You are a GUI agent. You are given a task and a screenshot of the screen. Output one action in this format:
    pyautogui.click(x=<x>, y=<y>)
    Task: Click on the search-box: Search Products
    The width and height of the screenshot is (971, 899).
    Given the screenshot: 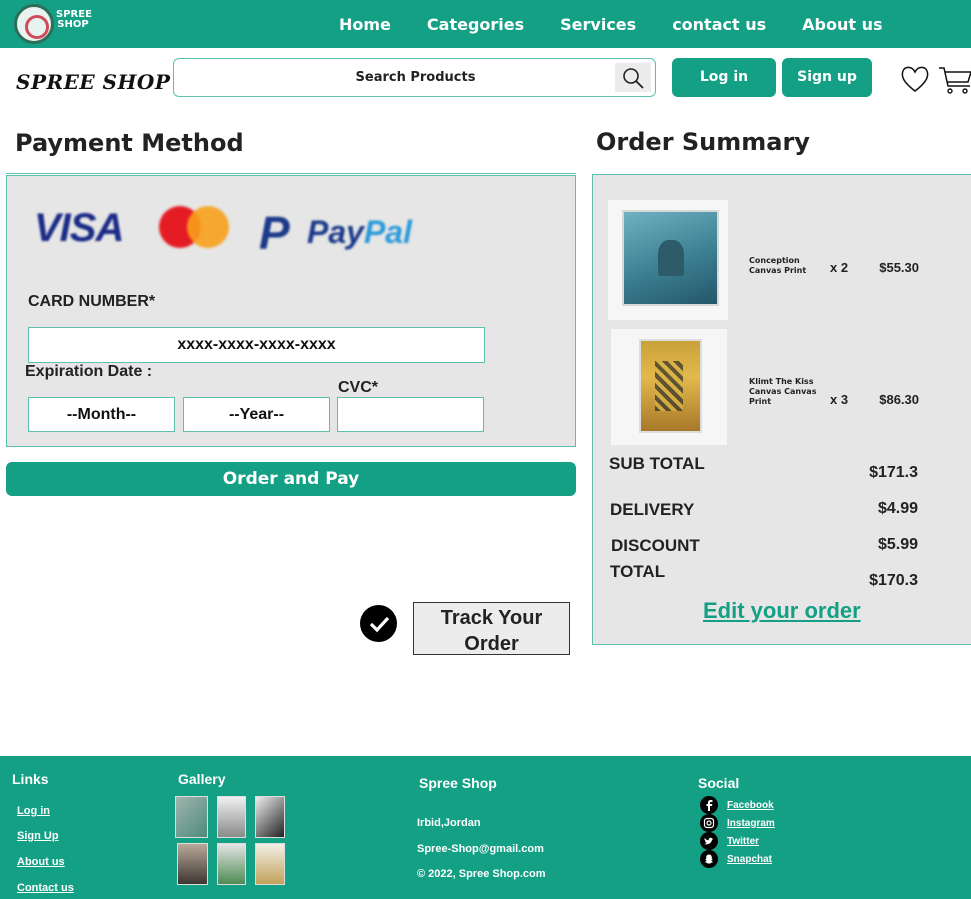 What is the action you would take?
    pyautogui.click(x=414, y=77)
    